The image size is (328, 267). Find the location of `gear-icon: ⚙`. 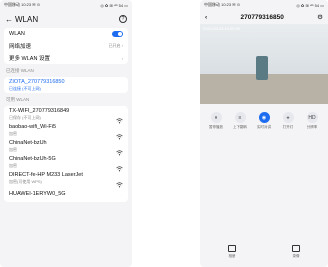

gear-icon: ⚙ is located at coordinates (320, 17).